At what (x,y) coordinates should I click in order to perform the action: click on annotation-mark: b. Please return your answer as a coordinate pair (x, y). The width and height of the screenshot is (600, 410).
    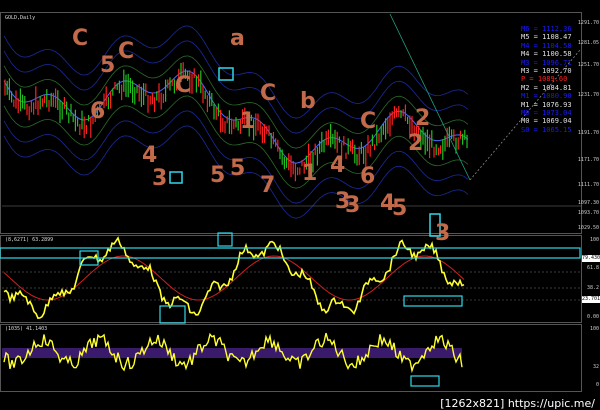
    Looking at the image, I should click on (308, 101).